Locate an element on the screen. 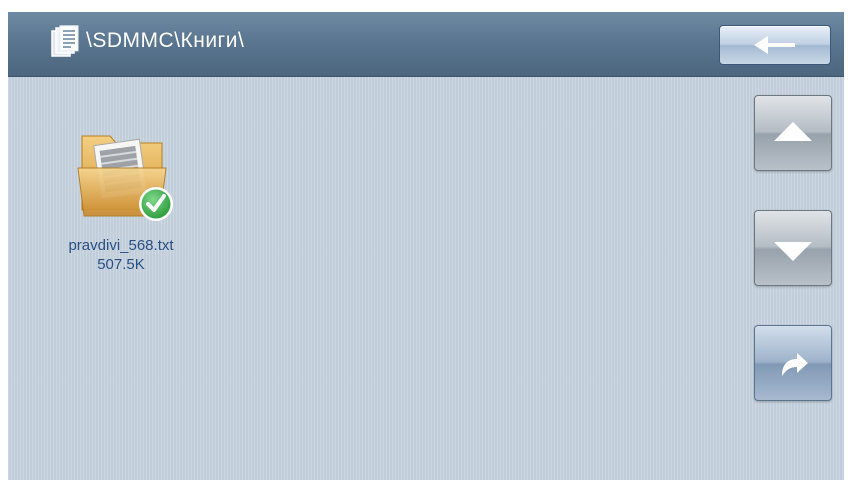 This screenshot has width=852, height=485. title-bar: \SDMMC\Книги\ is located at coordinates (426, 44).